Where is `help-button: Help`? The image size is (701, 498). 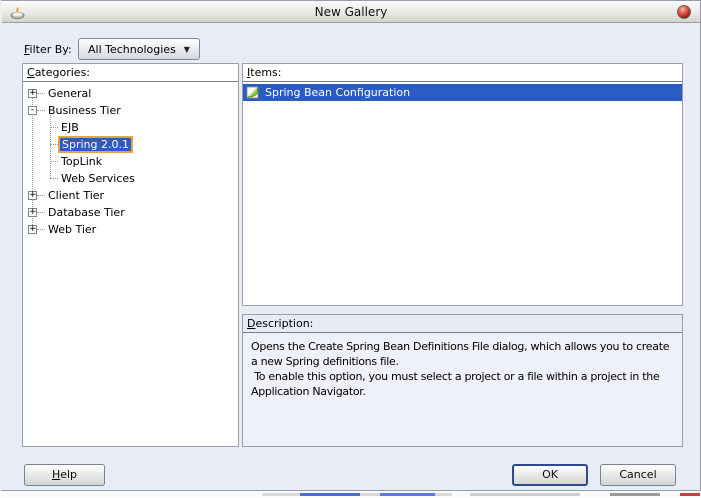
help-button: Help is located at coordinates (64, 475).